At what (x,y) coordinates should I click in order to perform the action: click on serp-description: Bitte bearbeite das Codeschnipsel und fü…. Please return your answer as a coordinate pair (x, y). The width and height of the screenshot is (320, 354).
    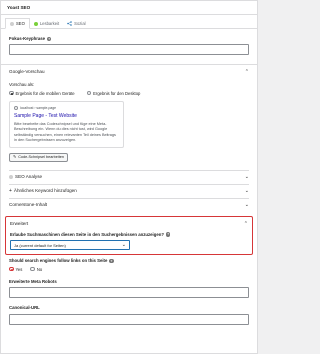
    Looking at the image, I should click on (65, 132).